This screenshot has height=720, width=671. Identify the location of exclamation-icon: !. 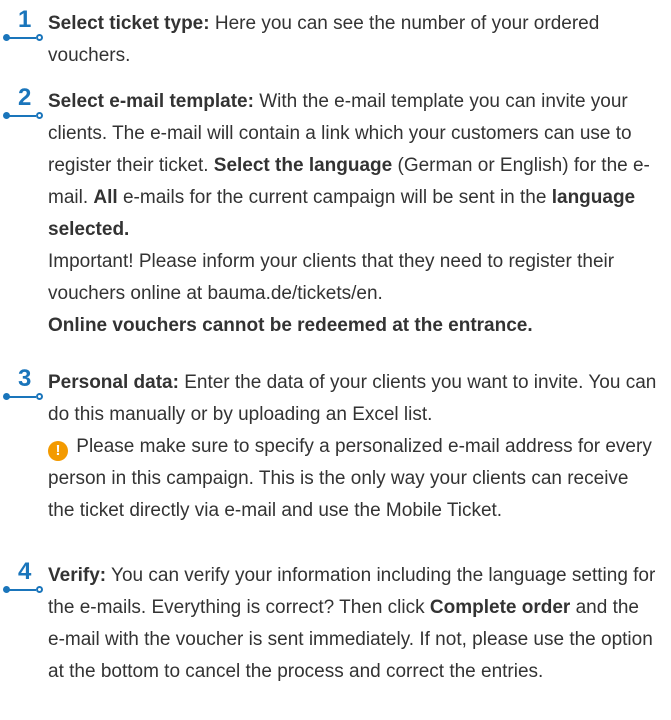
(58, 451).